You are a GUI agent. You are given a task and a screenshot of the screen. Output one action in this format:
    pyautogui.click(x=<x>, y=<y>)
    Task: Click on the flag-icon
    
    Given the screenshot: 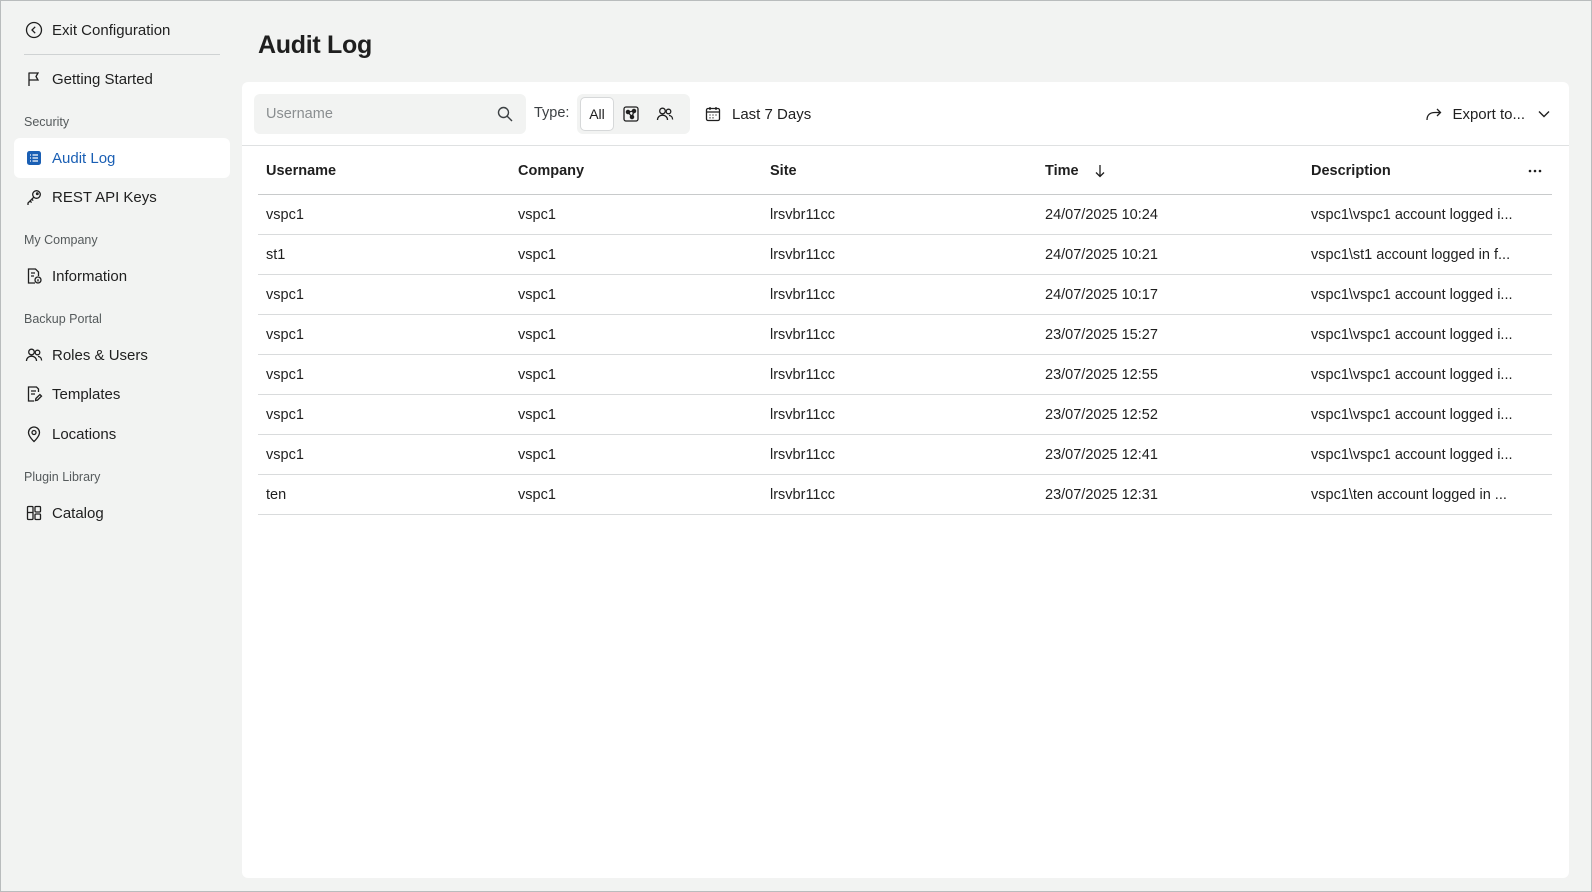 What is the action you would take?
    pyautogui.click(x=34, y=79)
    